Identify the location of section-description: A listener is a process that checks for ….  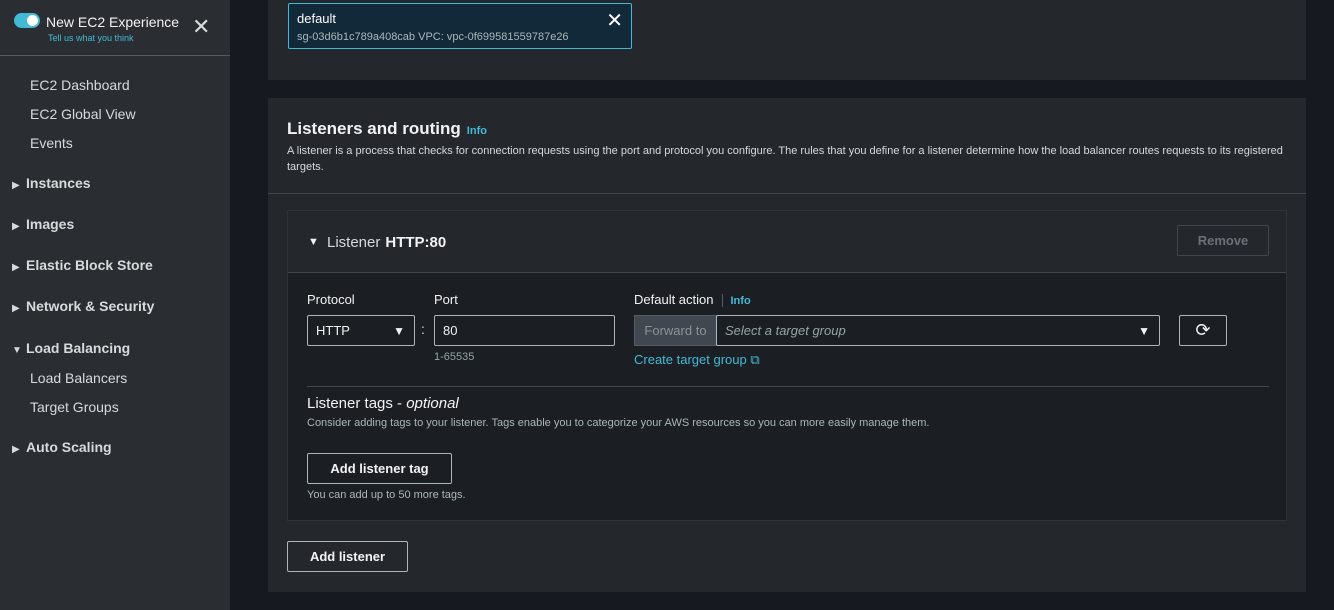
(785, 159).